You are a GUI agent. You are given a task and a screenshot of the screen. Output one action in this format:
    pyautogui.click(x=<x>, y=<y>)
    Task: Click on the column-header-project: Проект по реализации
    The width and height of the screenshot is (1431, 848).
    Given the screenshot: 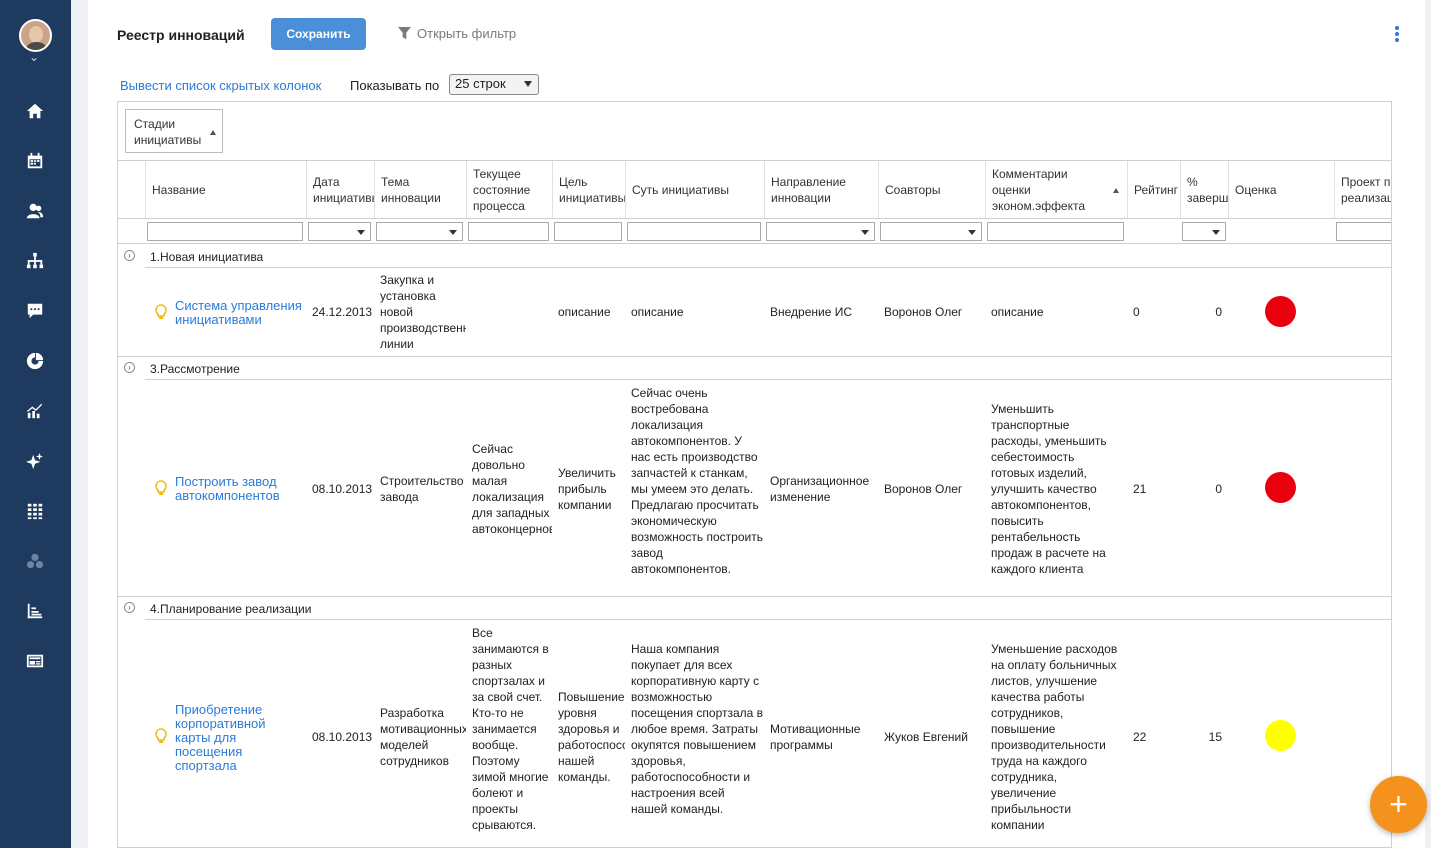 What is the action you would take?
    pyautogui.click(x=1362, y=189)
    